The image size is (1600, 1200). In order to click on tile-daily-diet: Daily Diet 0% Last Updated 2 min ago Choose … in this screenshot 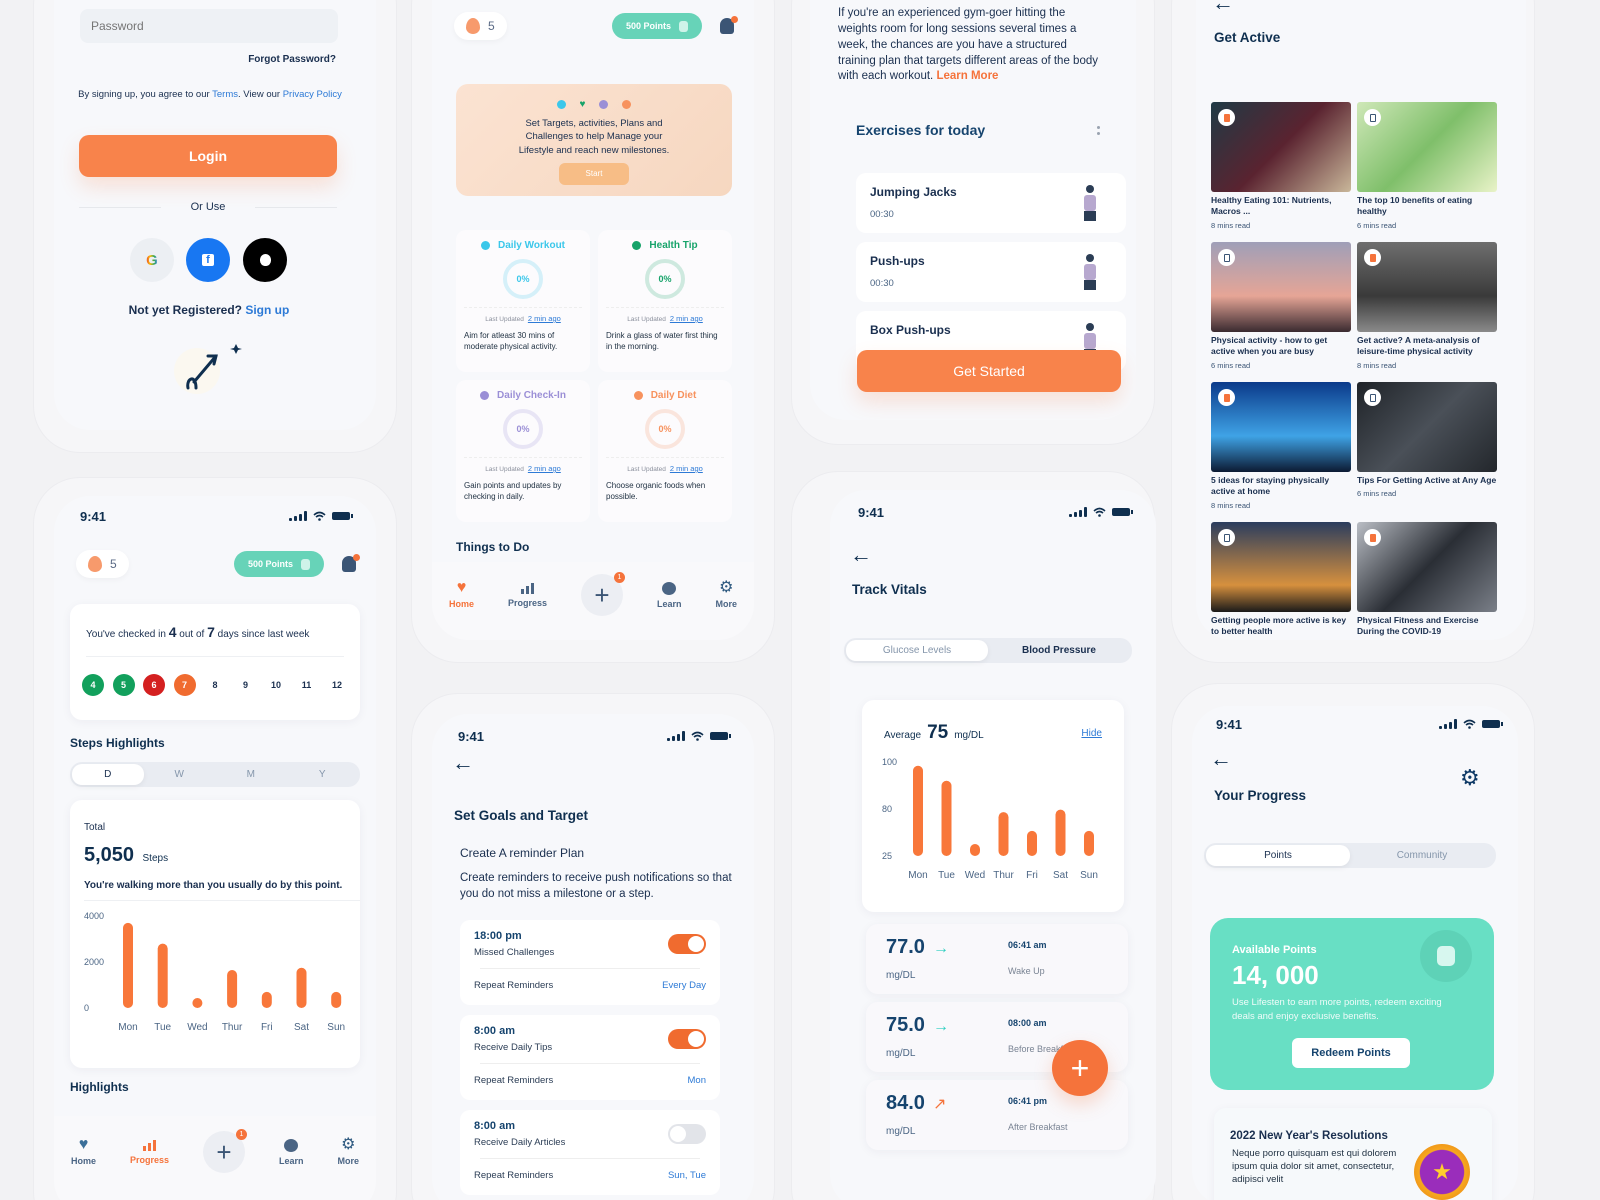, I will do `click(665, 451)`.